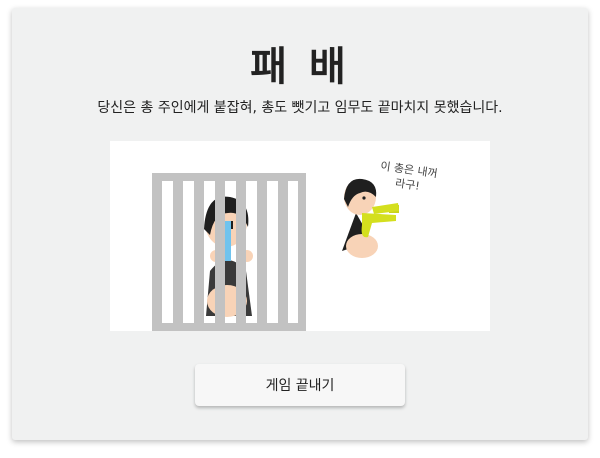 This screenshot has width=600, height=458. I want to click on speech-line-1: 이 총은 내꺼, so click(409, 169).